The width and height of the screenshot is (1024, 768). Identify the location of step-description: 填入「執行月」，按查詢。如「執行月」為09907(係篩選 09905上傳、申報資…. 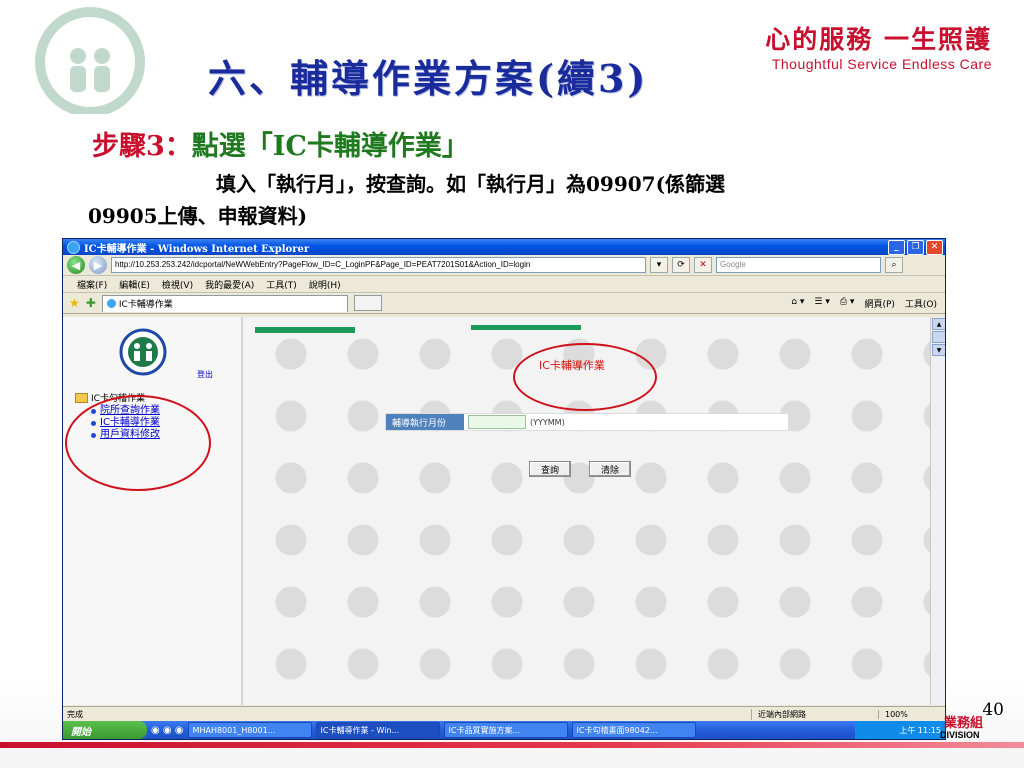
(513, 200).